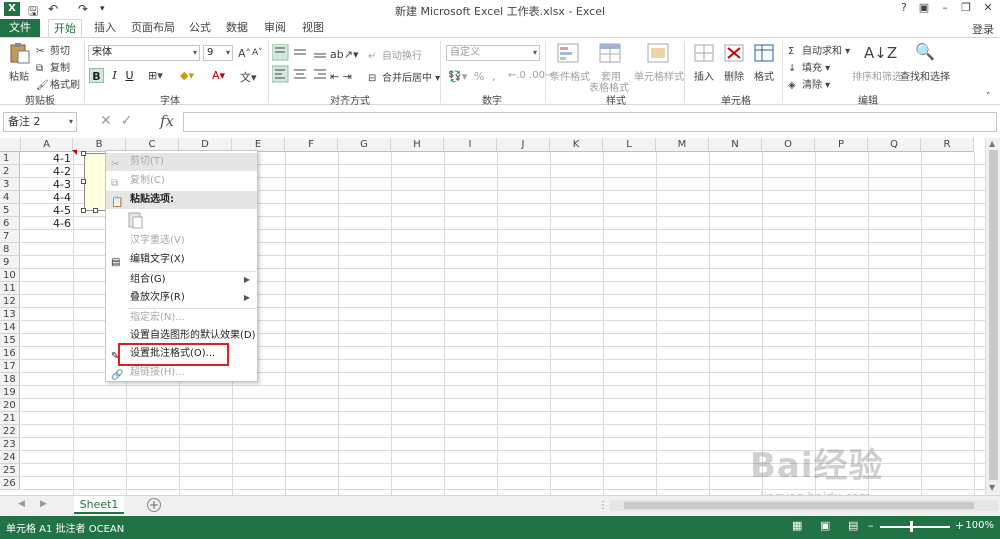  Describe the element at coordinates (841, 145) in the screenshot. I see `column-header: P` at that location.